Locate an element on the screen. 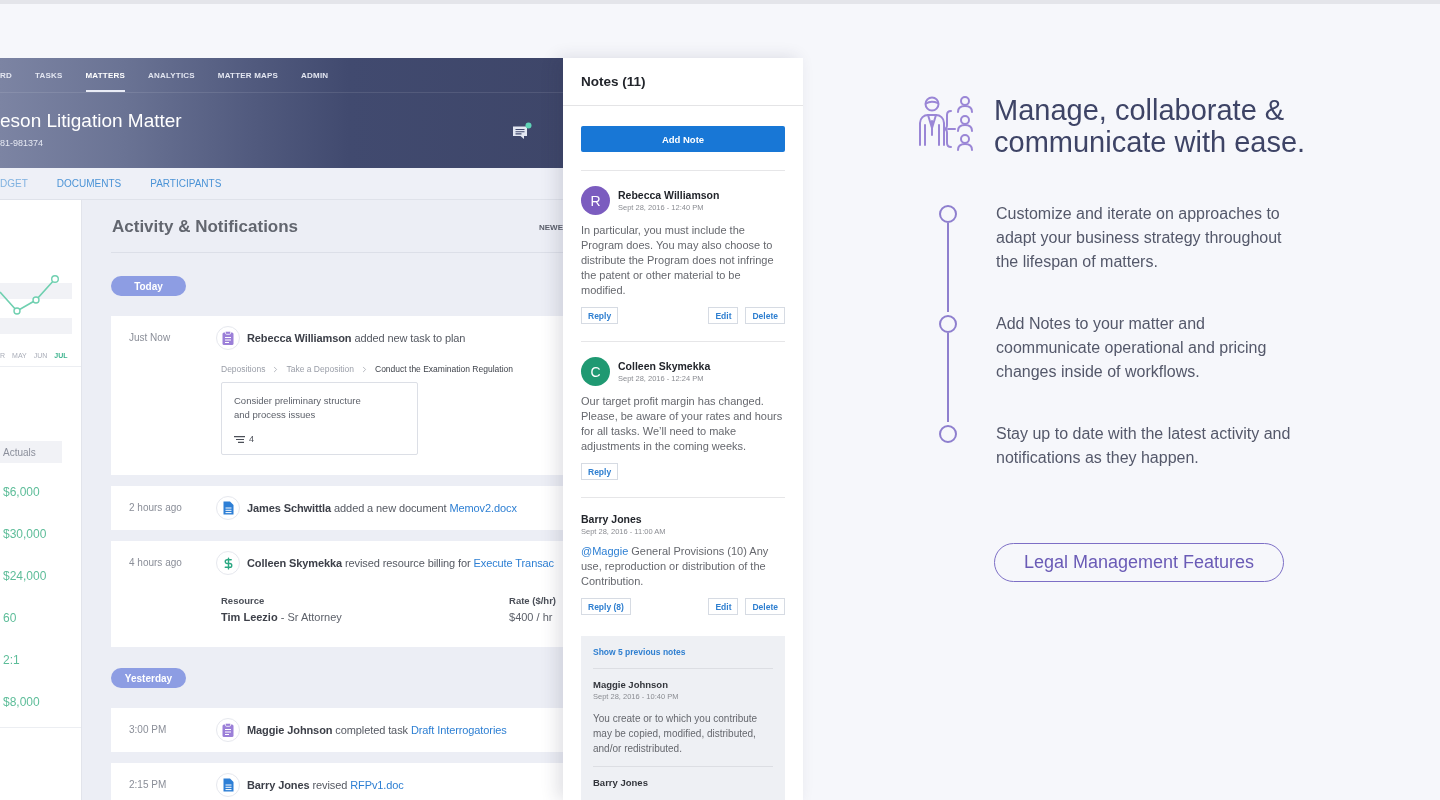 The image size is (1440, 800). note-text: In particular, you must include the Program does. You may also choose to distribute the Program does not infringe the patent or other material to be modified. is located at coordinates (678, 260).